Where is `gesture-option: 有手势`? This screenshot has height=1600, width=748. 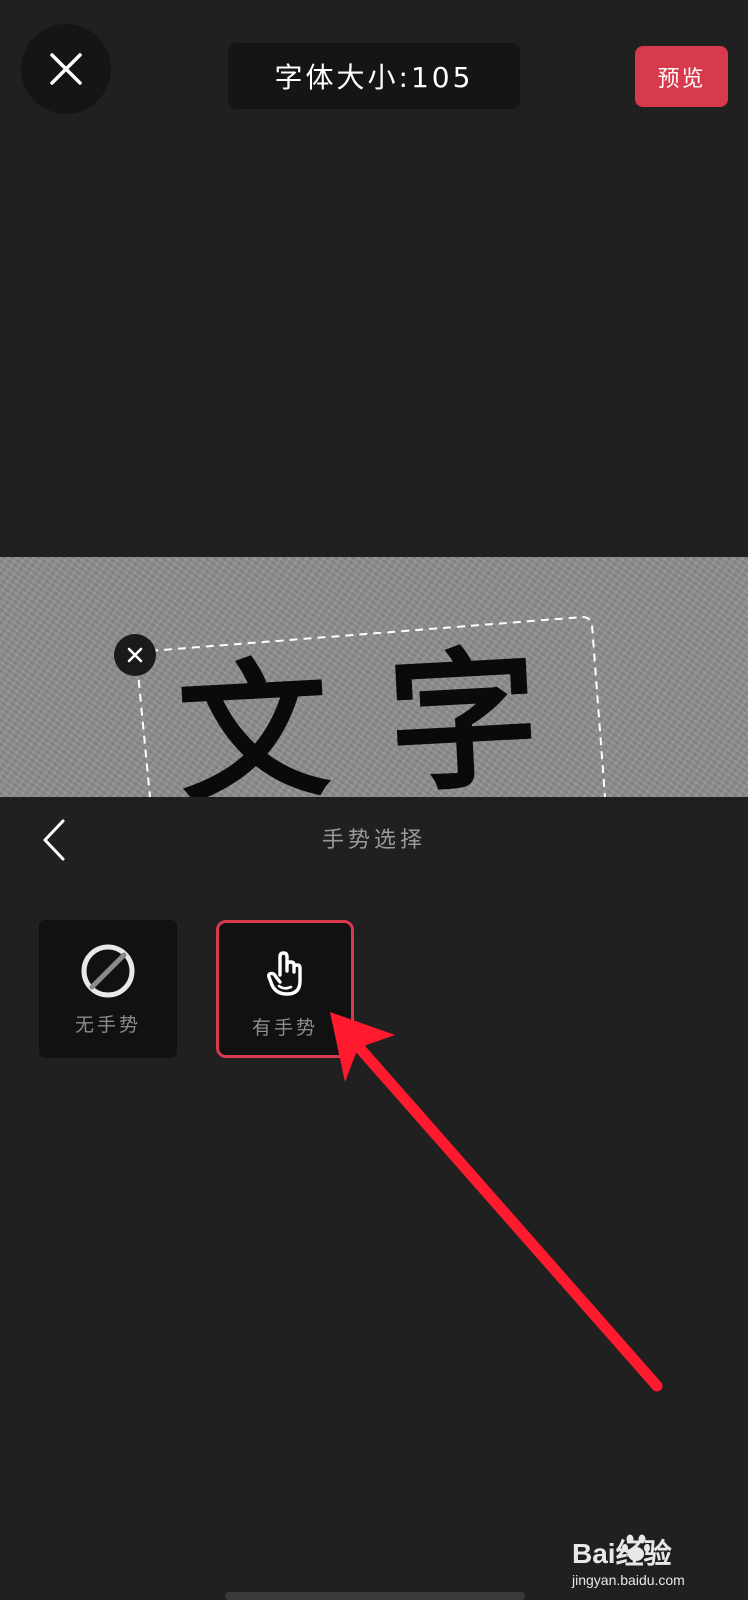 gesture-option: 有手势 is located at coordinates (285, 989).